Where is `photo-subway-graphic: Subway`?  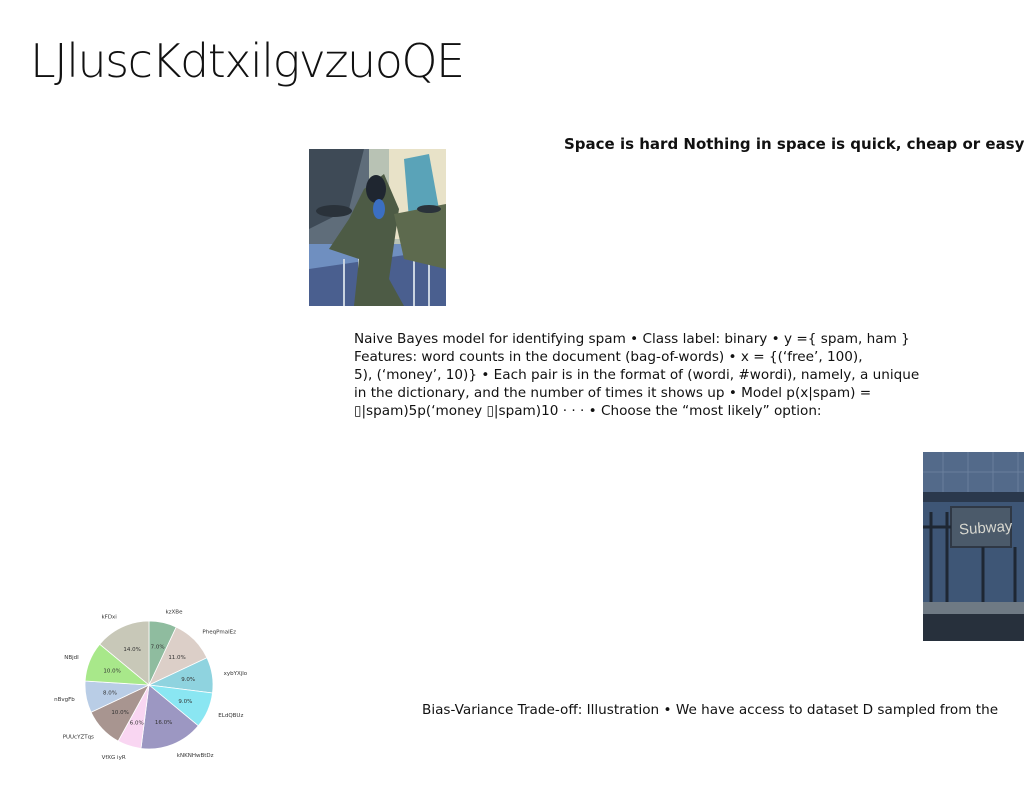
photo-subway-graphic: Subway is located at coordinates (973, 546).